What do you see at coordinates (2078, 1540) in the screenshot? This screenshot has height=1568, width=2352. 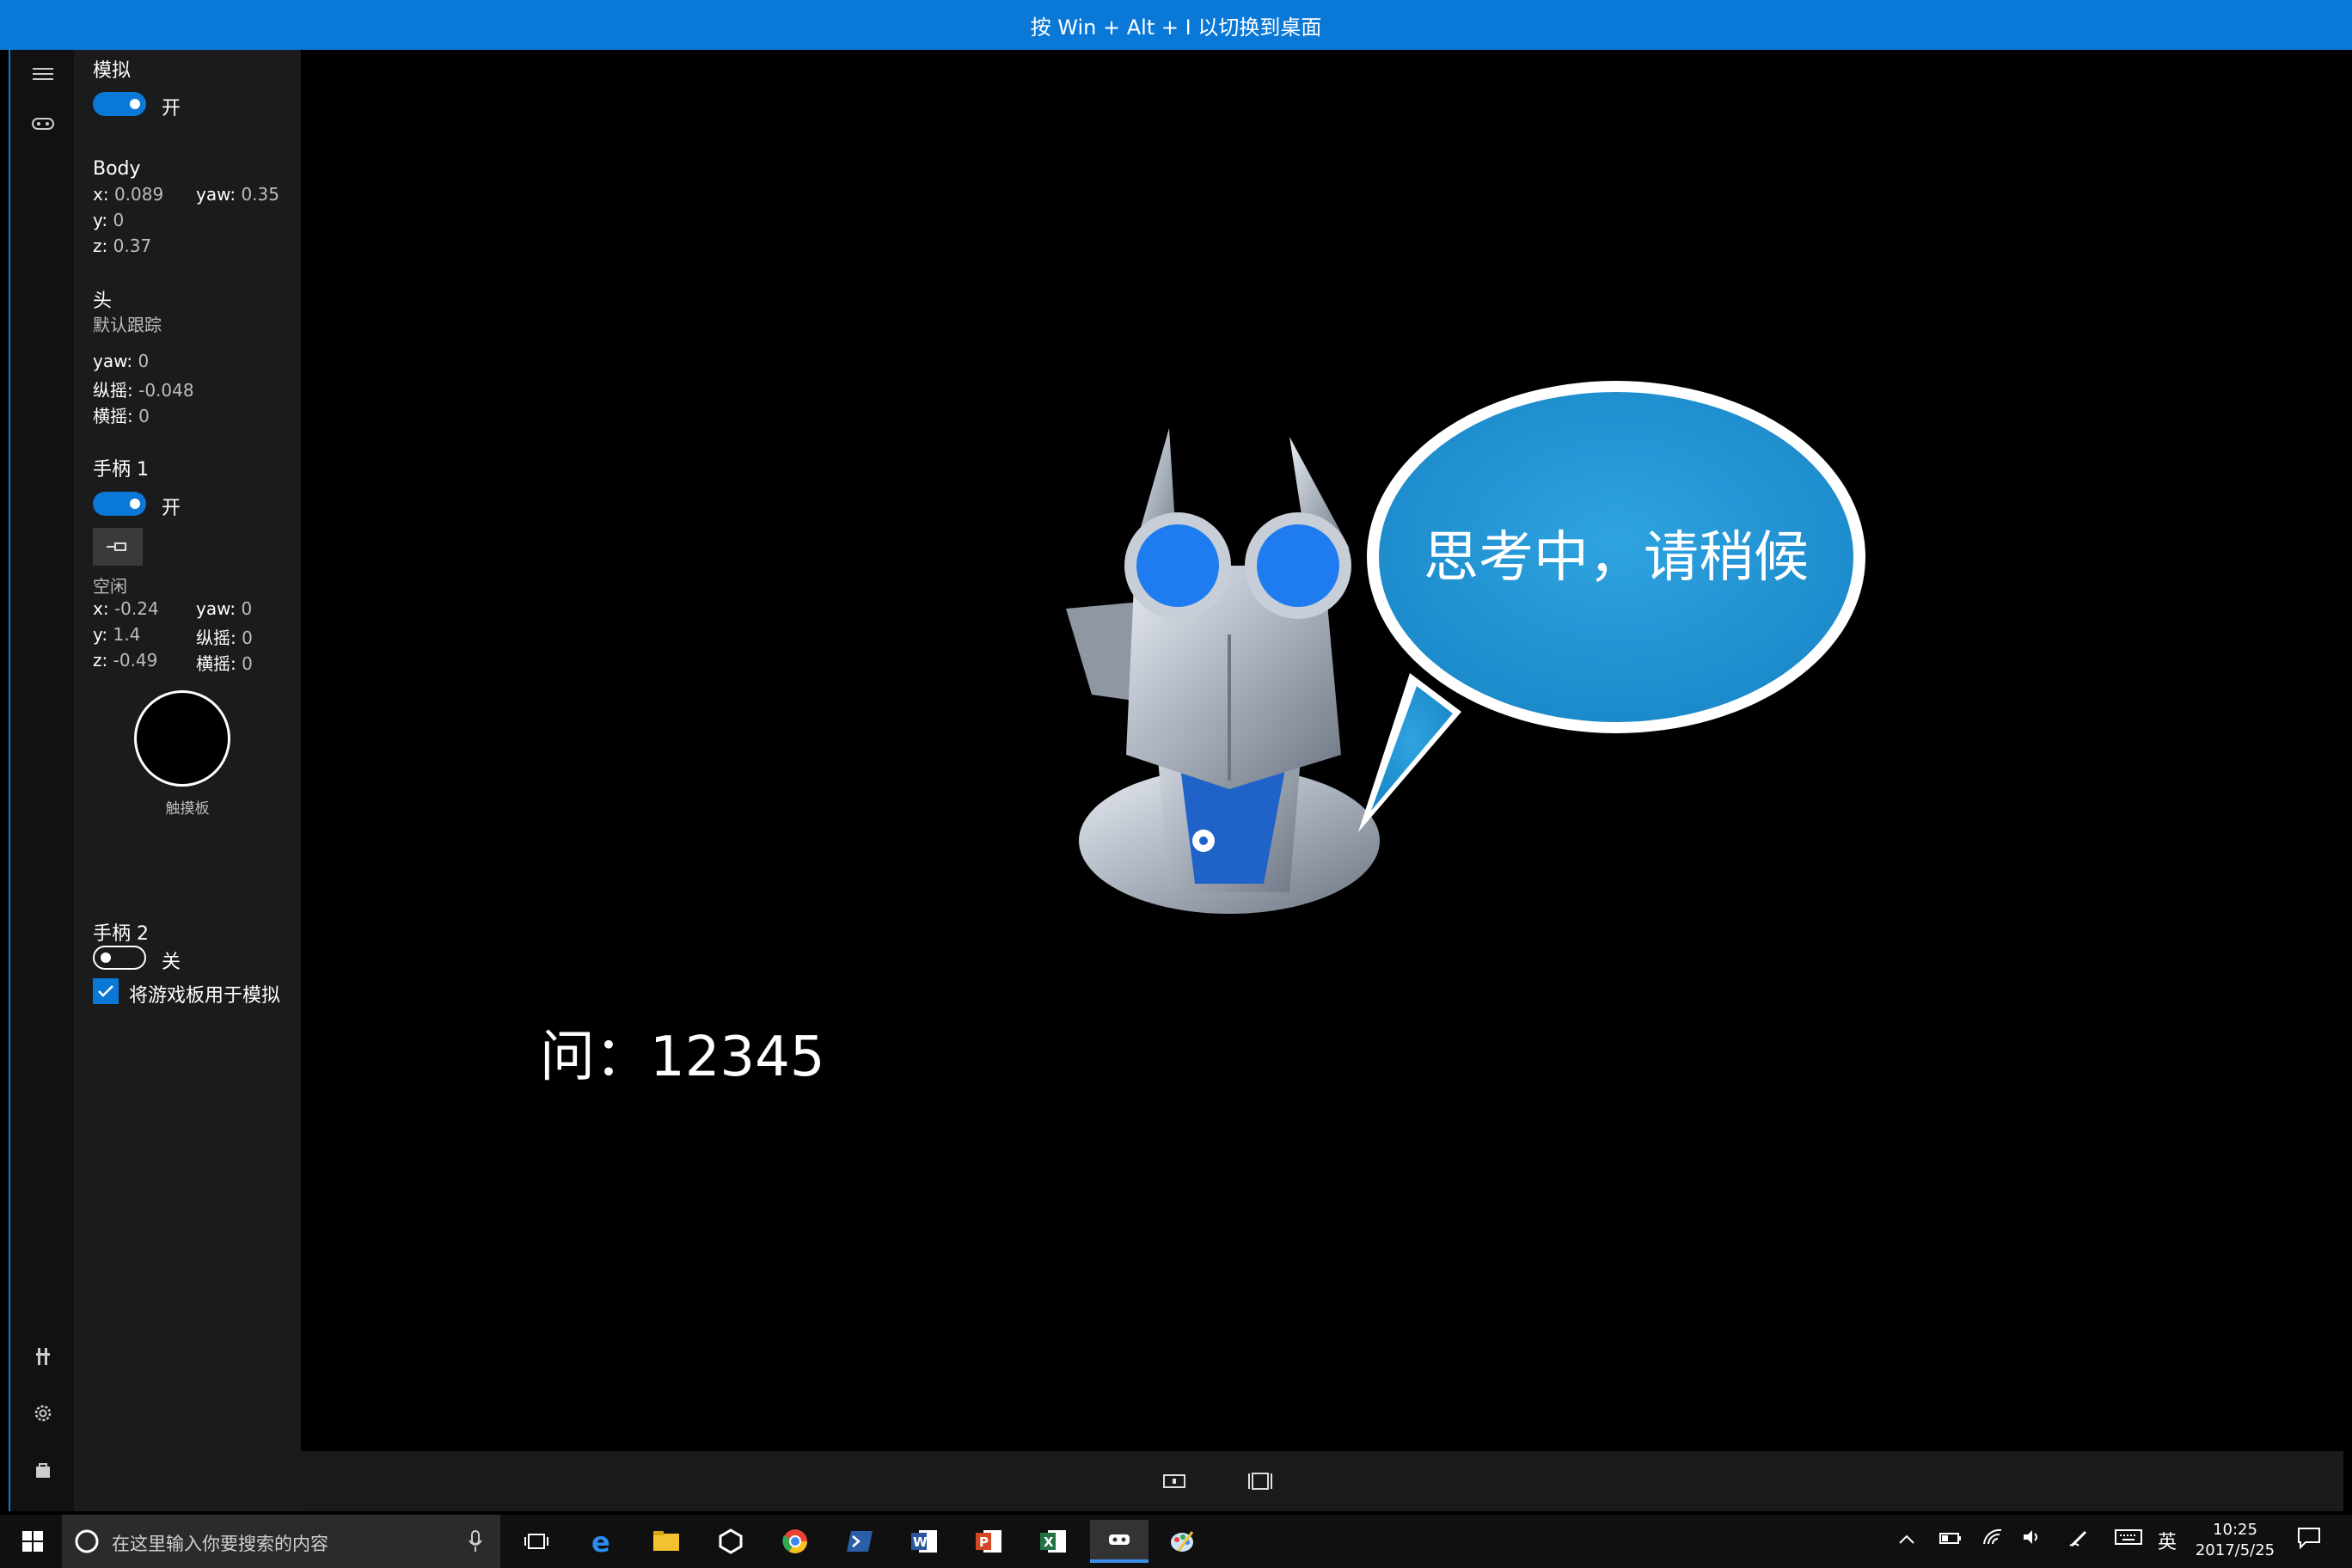 I see `pen-workspace-icon` at bounding box center [2078, 1540].